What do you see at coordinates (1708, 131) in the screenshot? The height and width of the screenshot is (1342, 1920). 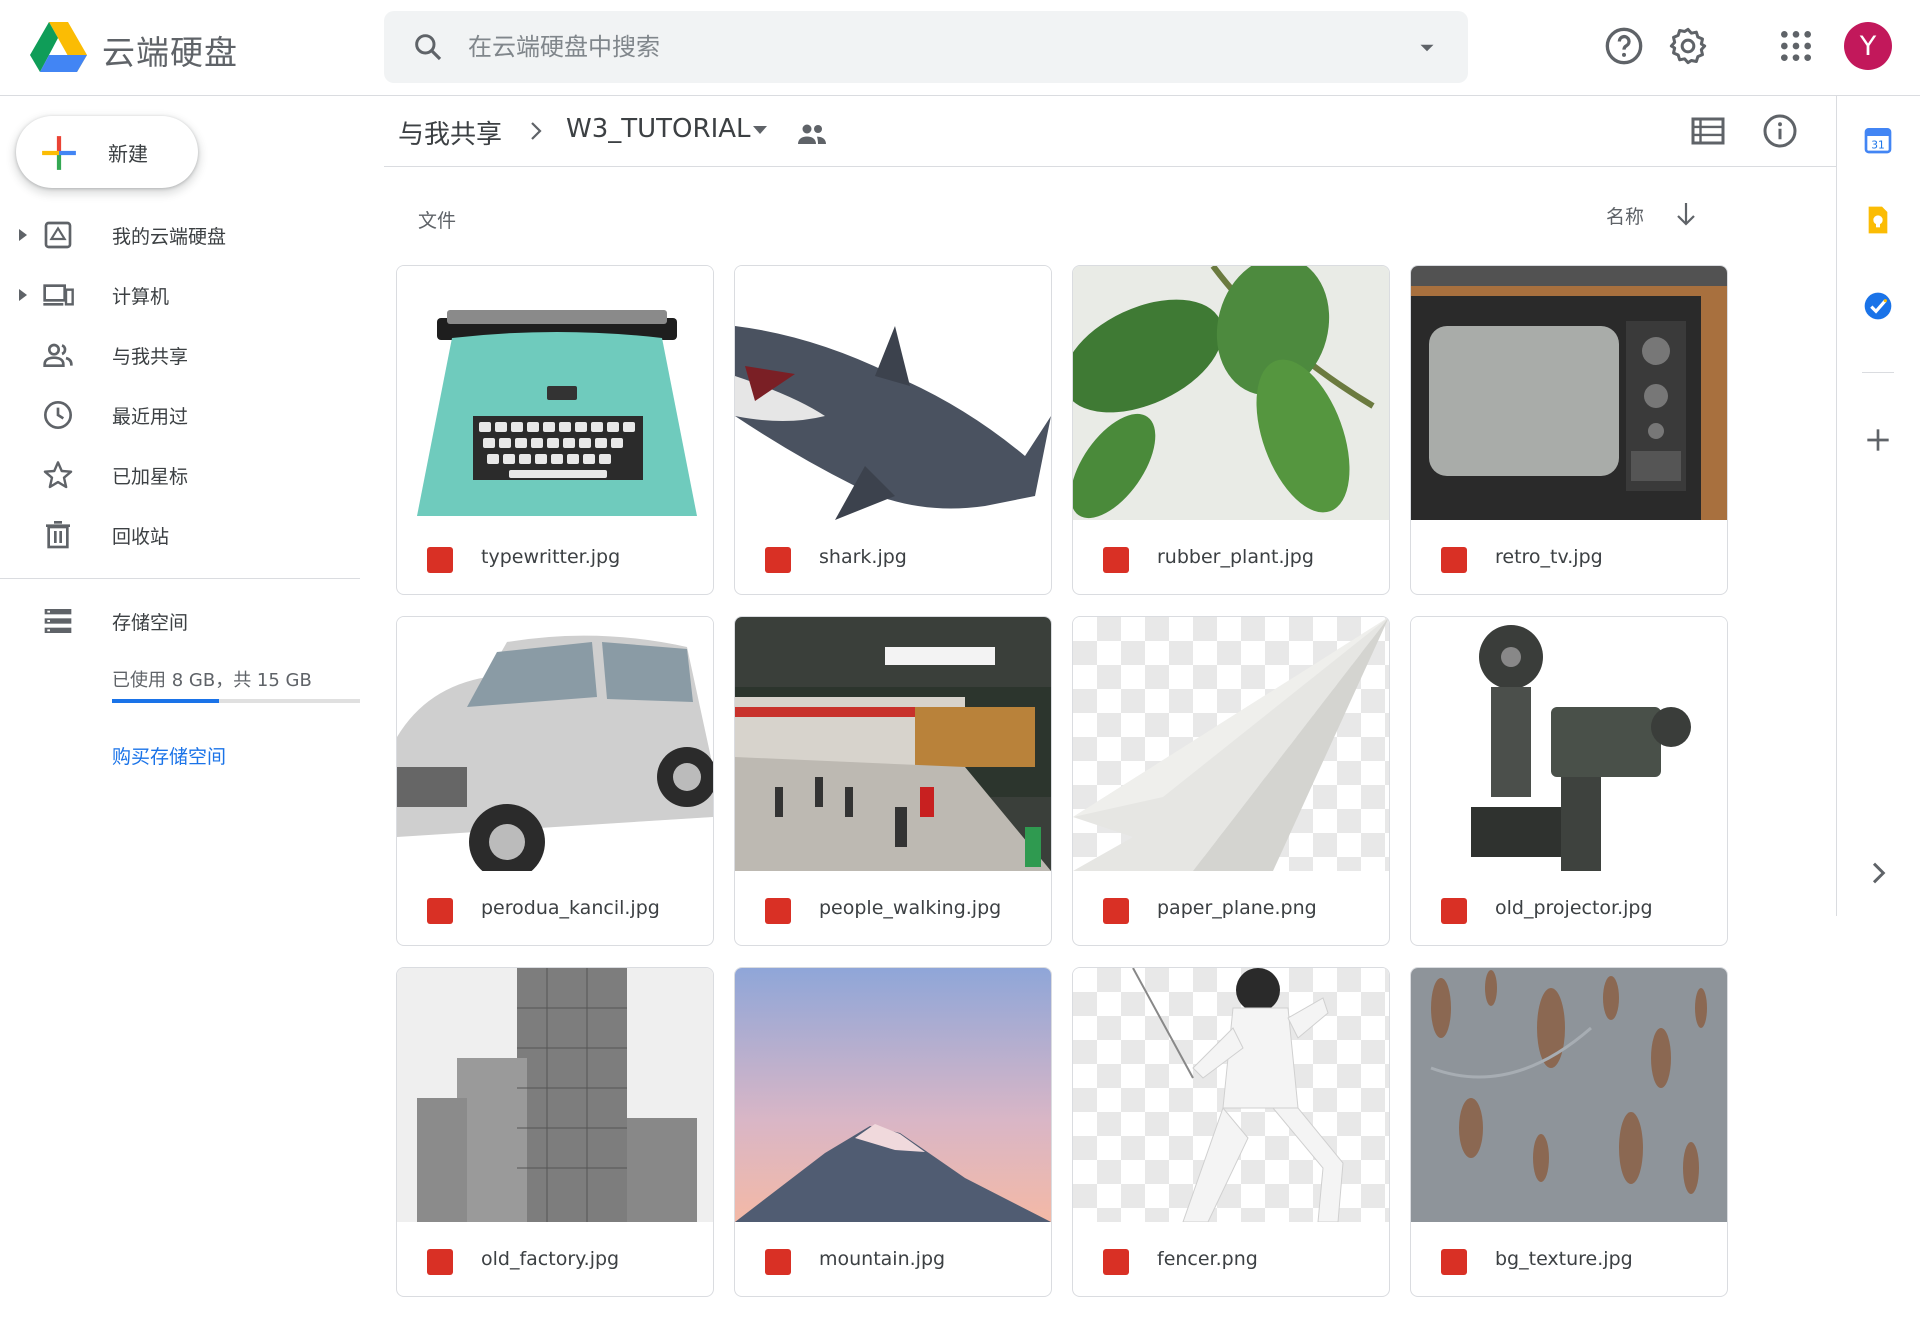 I see `list-view-icon` at bounding box center [1708, 131].